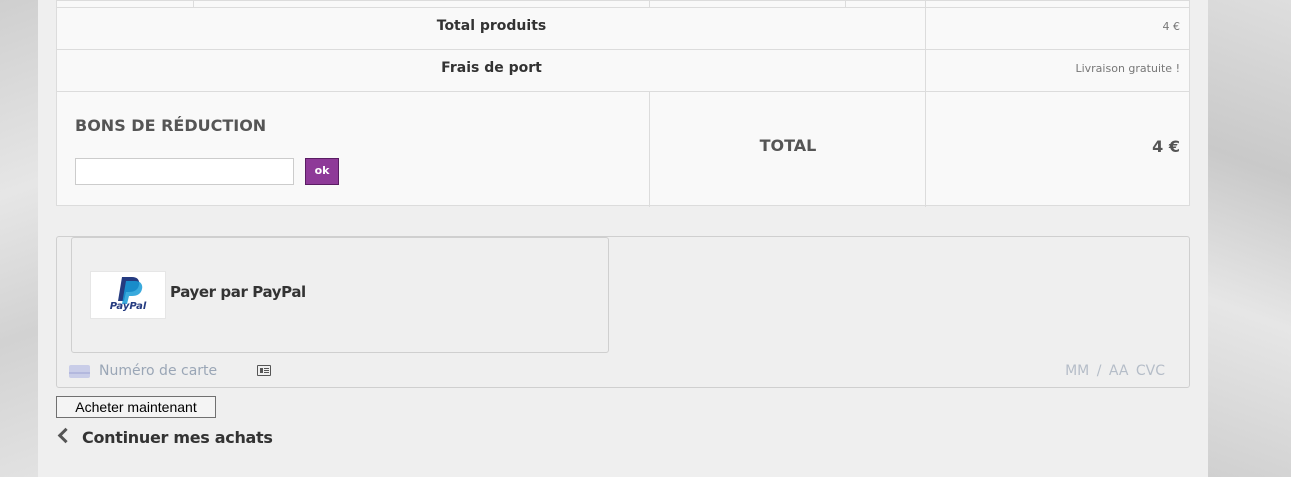  I want to click on continue-shopping-link: Continuer mes achats, so click(164, 438).